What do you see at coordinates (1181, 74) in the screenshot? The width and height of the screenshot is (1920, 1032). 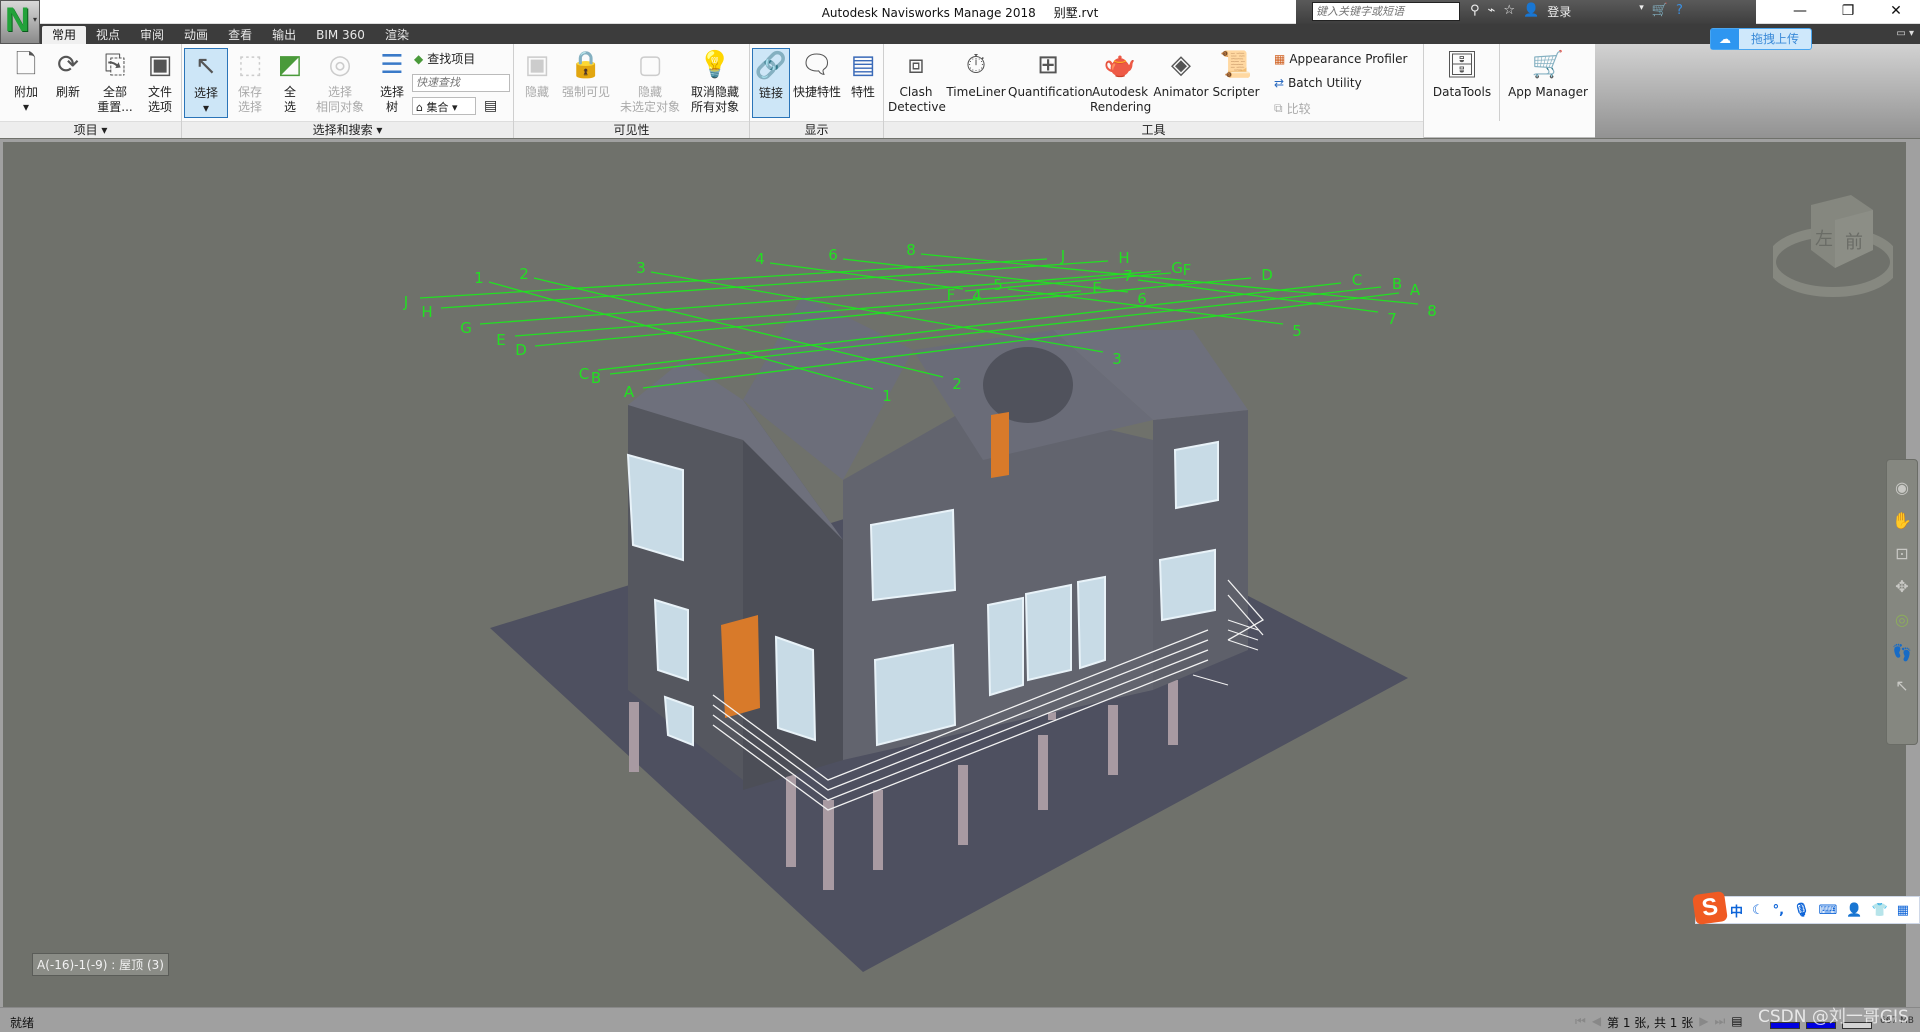 I see `animator-button: ◈ Animator` at bounding box center [1181, 74].